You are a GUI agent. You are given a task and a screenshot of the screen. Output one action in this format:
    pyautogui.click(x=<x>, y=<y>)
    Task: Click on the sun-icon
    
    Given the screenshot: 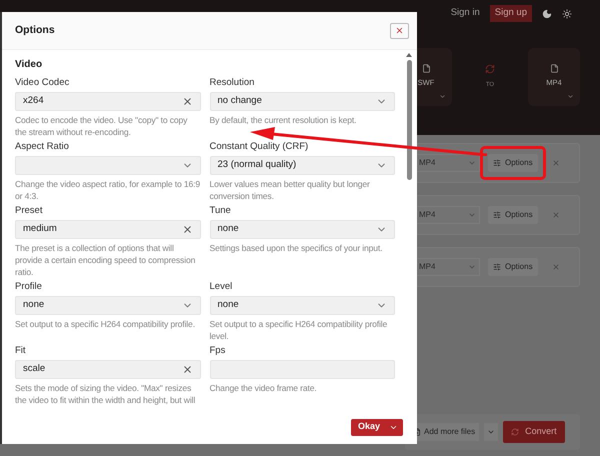 What is the action you would take?
    pyautogui.click(x=567, y=13)
    